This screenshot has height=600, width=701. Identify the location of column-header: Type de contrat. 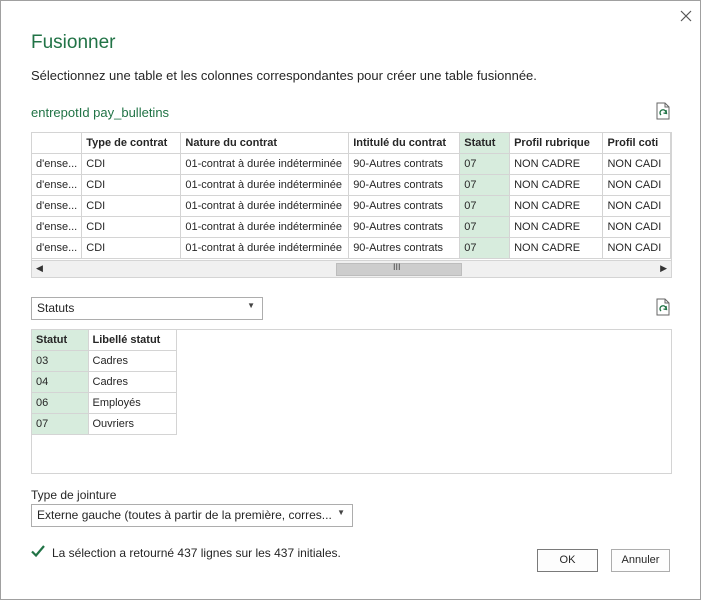
(131, 143).